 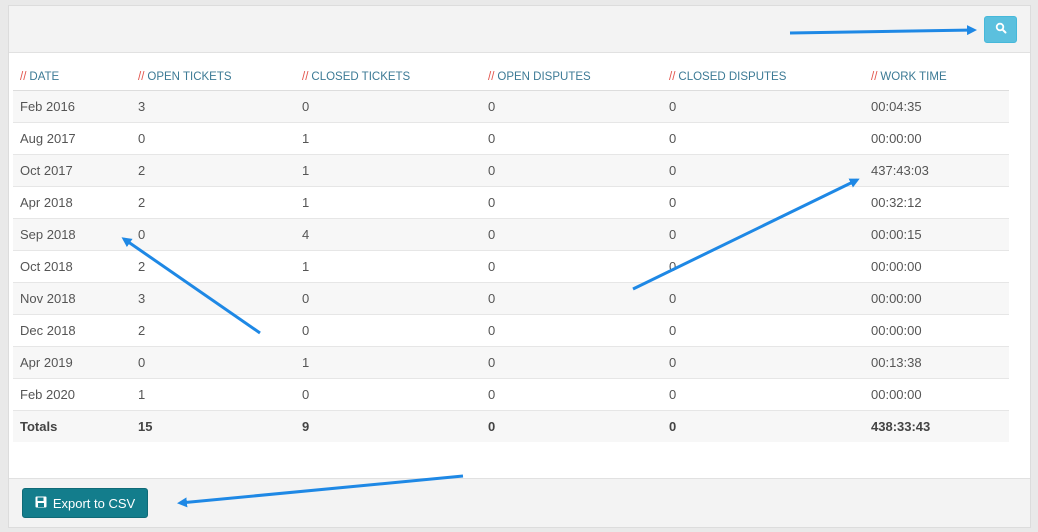 I want to click on table-row: Feb 2020 1 0 0 0 00:00:00, so click(x=511, y=394).